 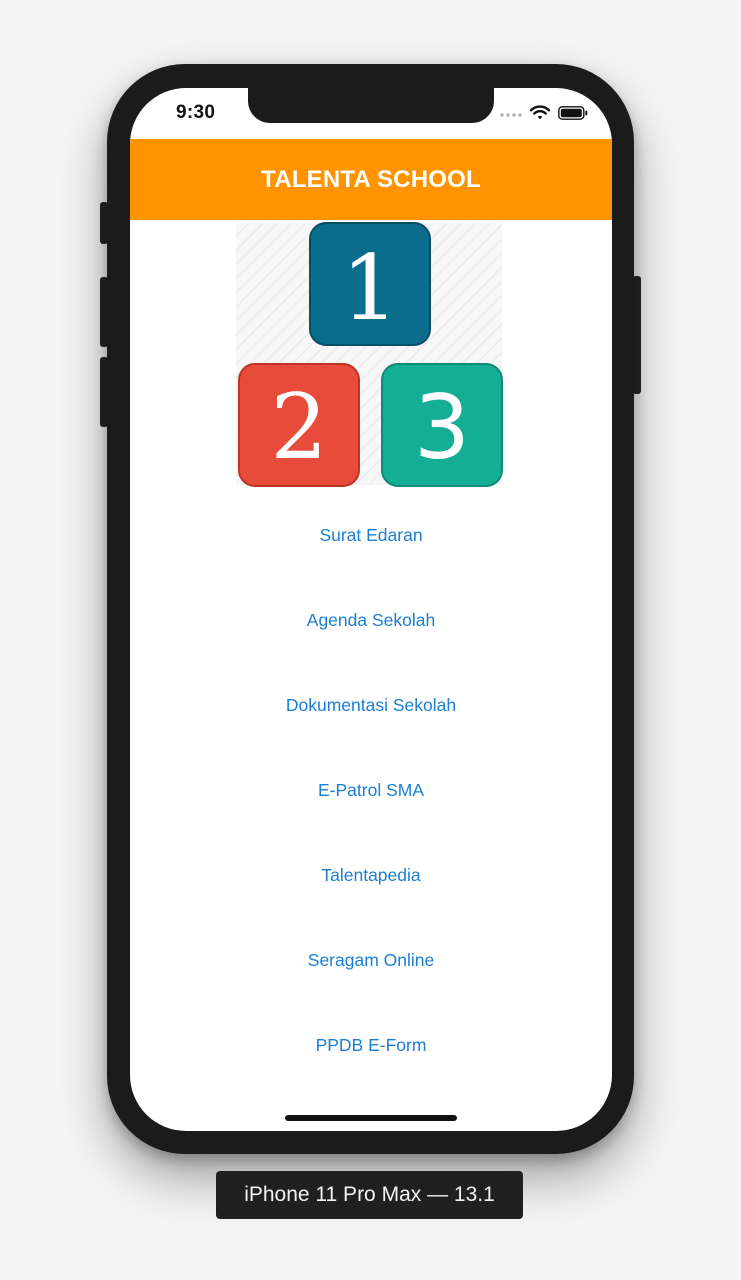 I want to click on signal-icon, so click(x=511, y=115).